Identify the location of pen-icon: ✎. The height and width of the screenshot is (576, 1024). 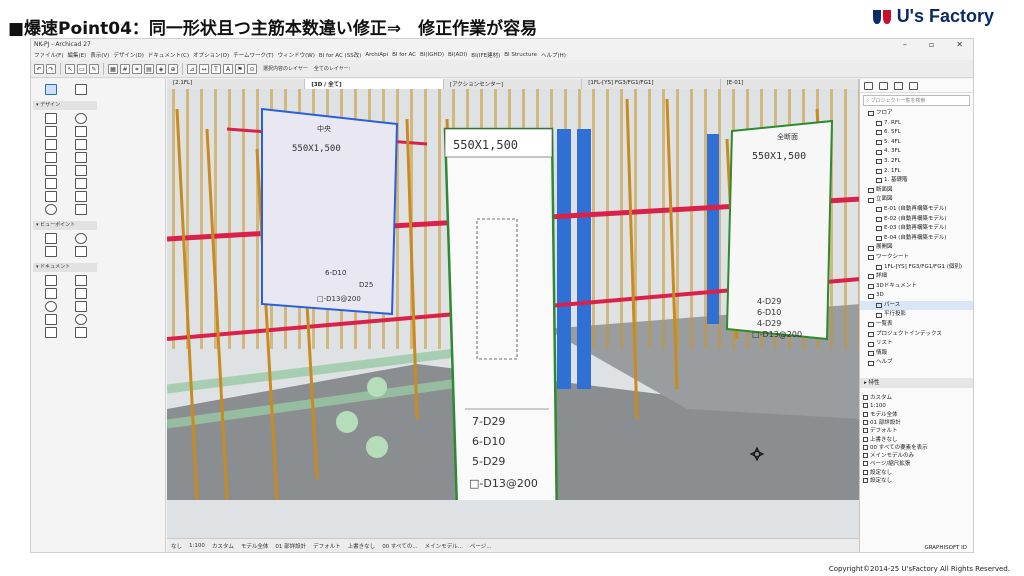
(94, 68).